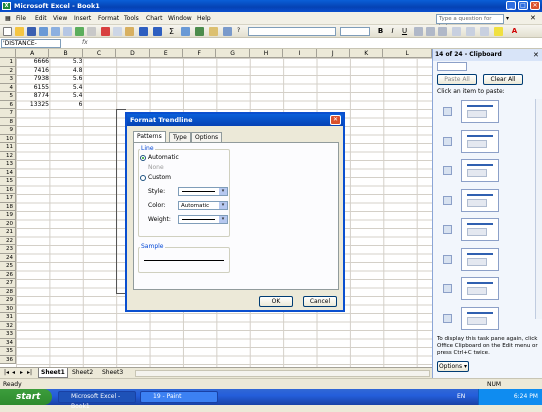  I want to click on custom-label: Custom, so click(159, 177).